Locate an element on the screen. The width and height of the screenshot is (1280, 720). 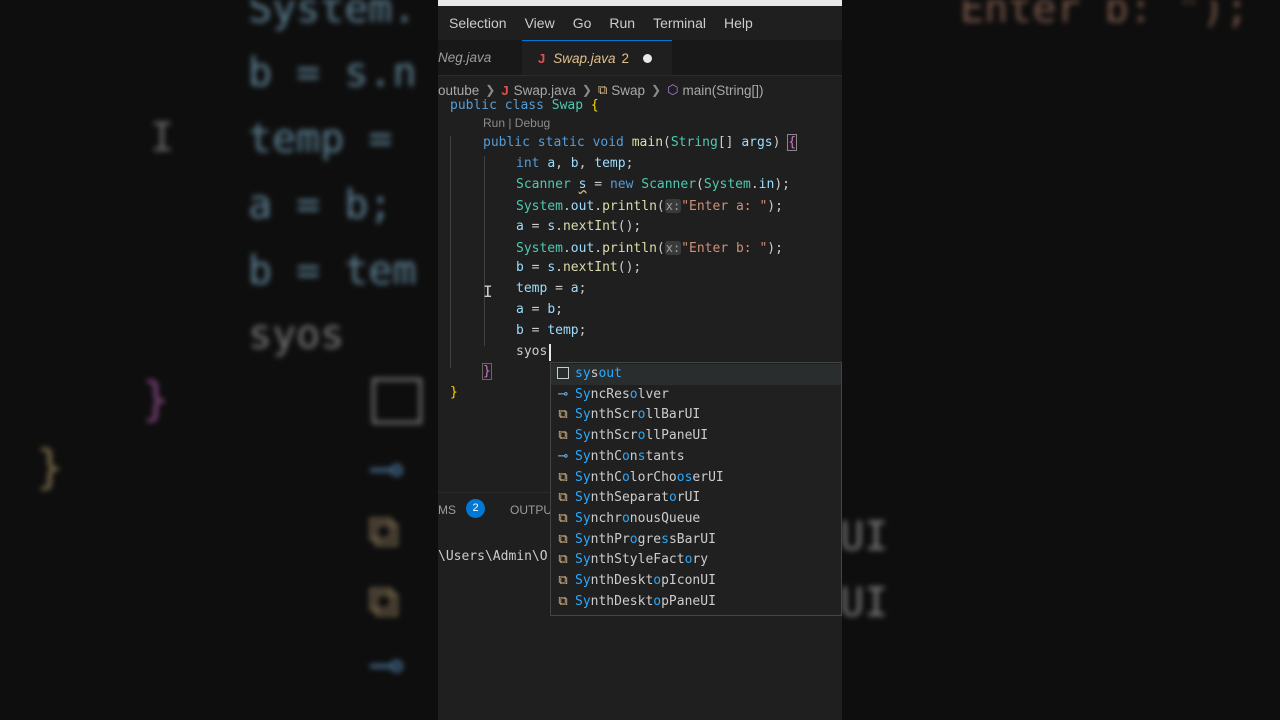
suggestion-label: SynthDesktopIconUI is located at coordinates (645, 580).